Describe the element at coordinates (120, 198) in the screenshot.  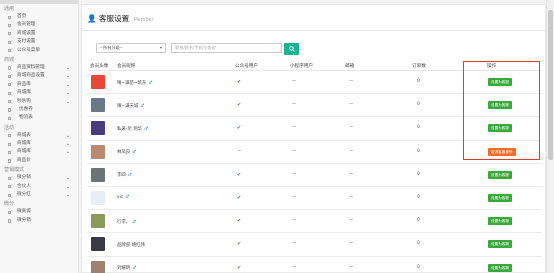
I see `nickname-text: vic` at that location.